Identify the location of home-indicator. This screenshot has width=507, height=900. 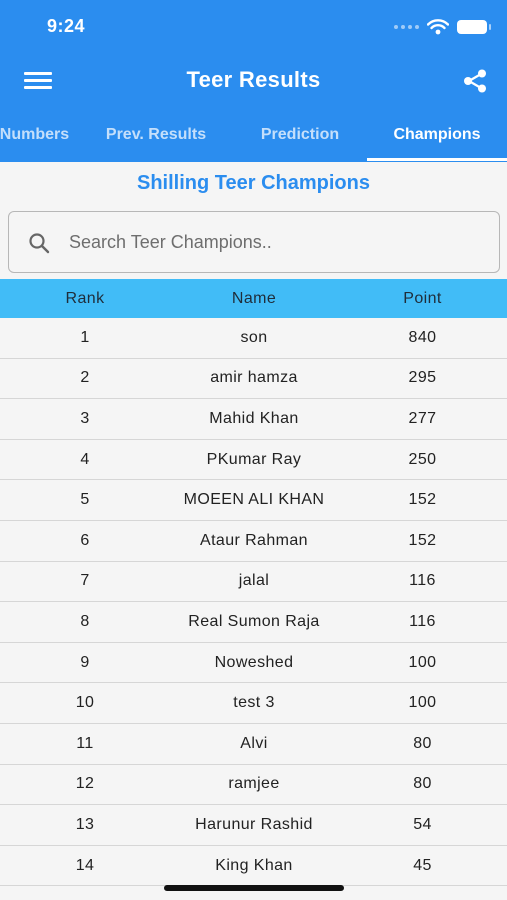
(254, 888).